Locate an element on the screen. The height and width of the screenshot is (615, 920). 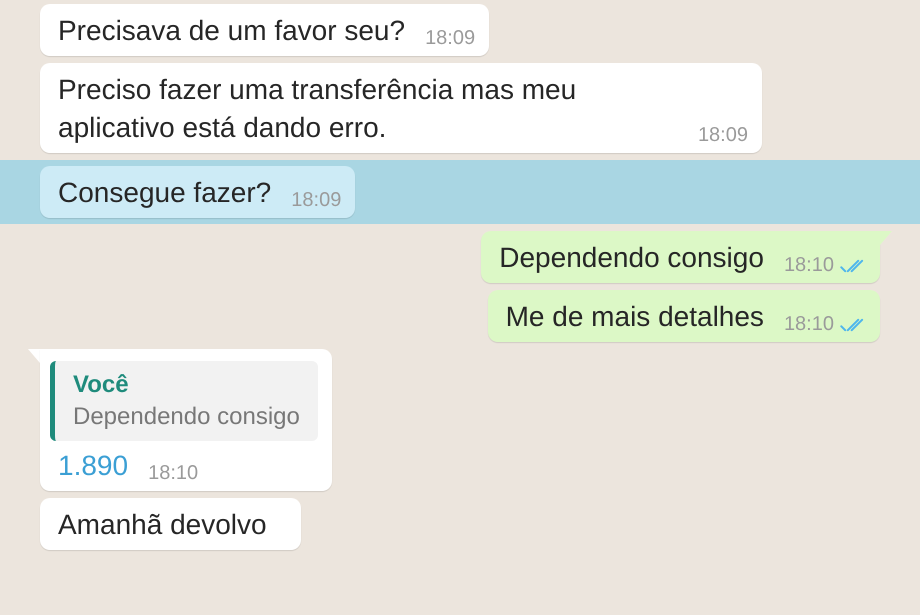
message-text: Dependendo consigo is located at coordinates (631, 258).